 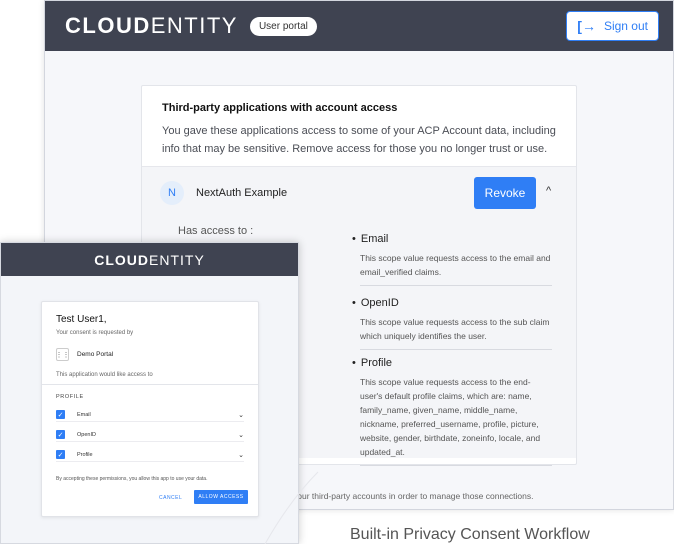 I want to click on requesting-app-name: Demo Portal, so click(x=95, y=354).